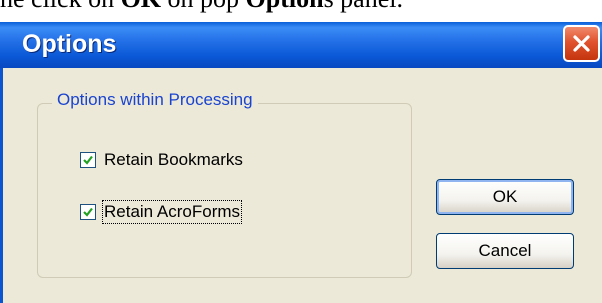  I want to click on retain-acroforms-checkbox, so click(88, 212).